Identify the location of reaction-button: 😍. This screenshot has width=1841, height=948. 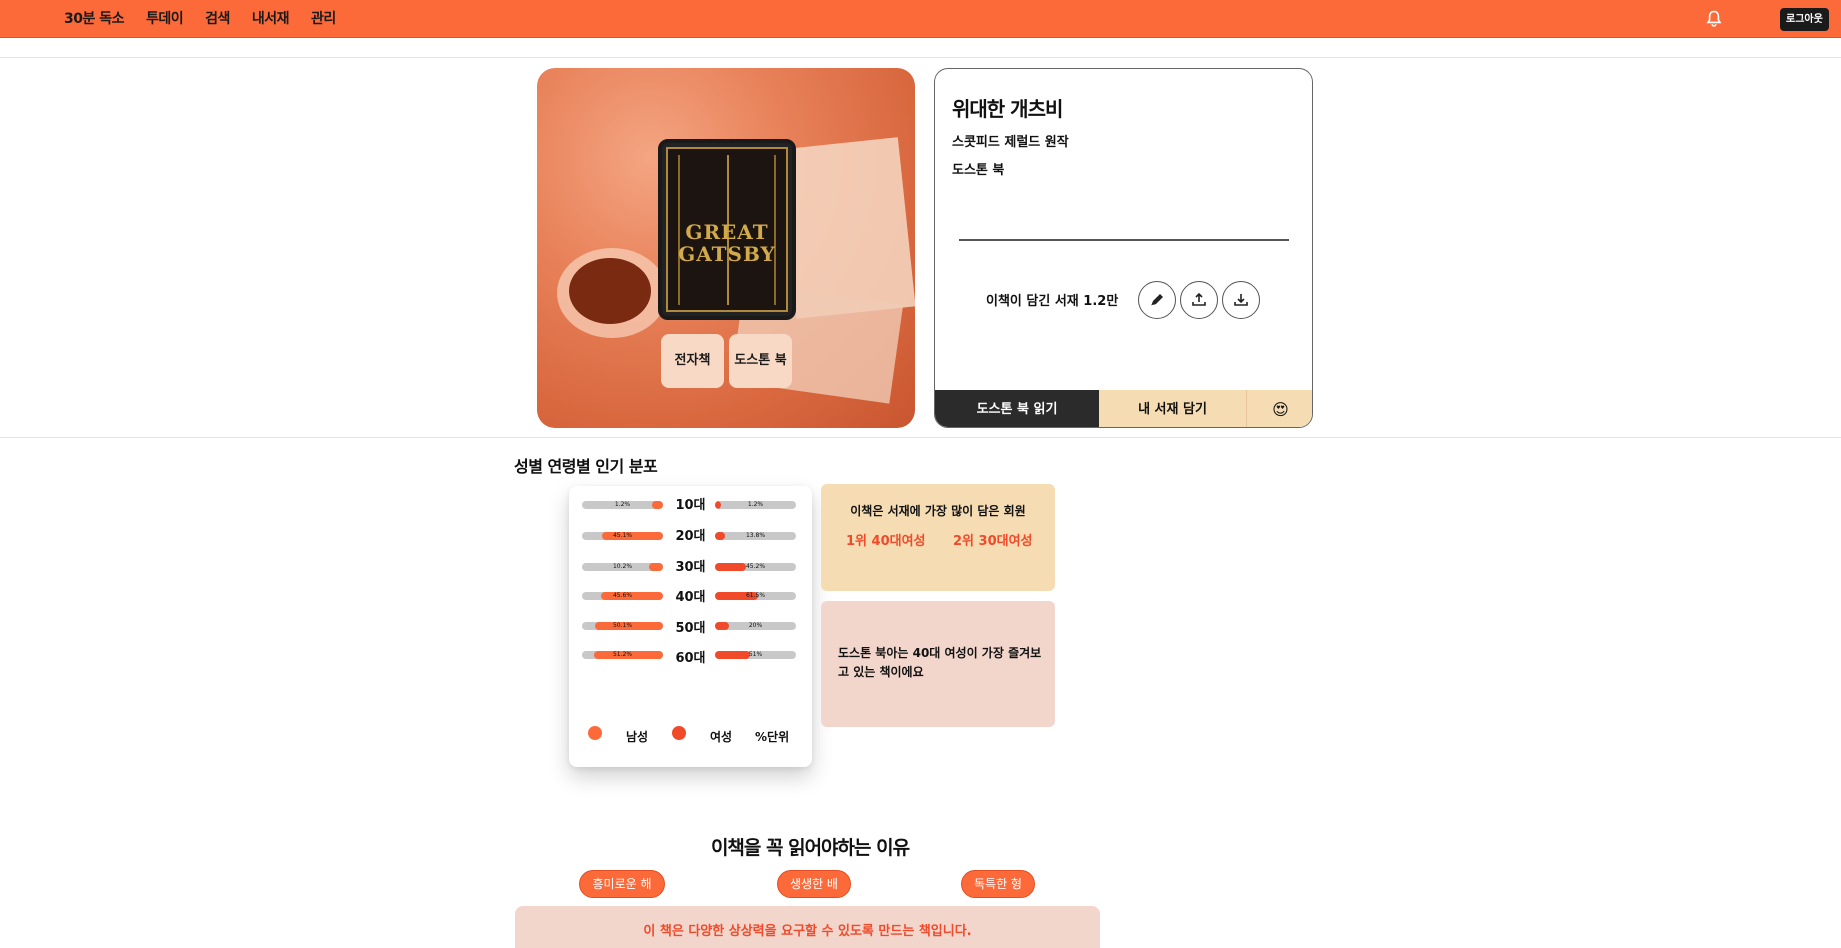
(1279, 408).